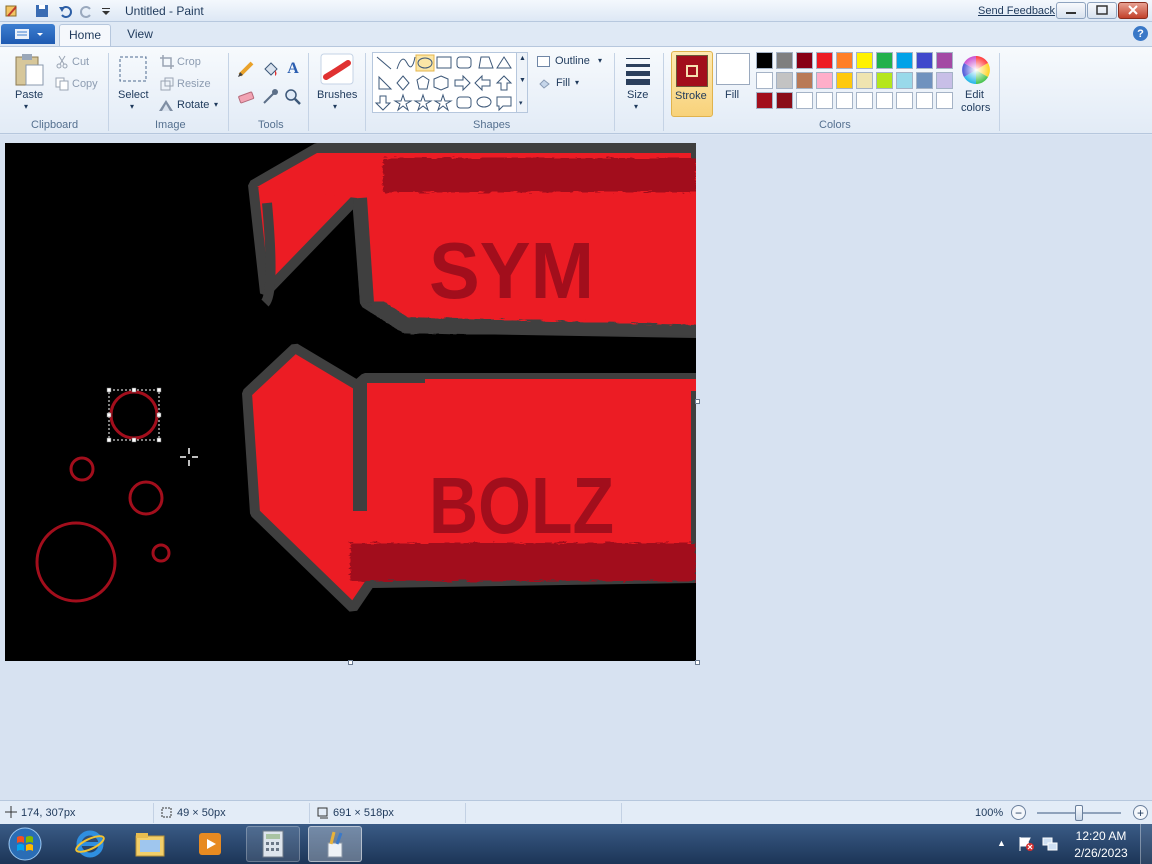 This screenshot has height=864, width=1152. Describe the element at coordinates (293, 97) in the screenshot. I see `magnifier-icon` at that location.